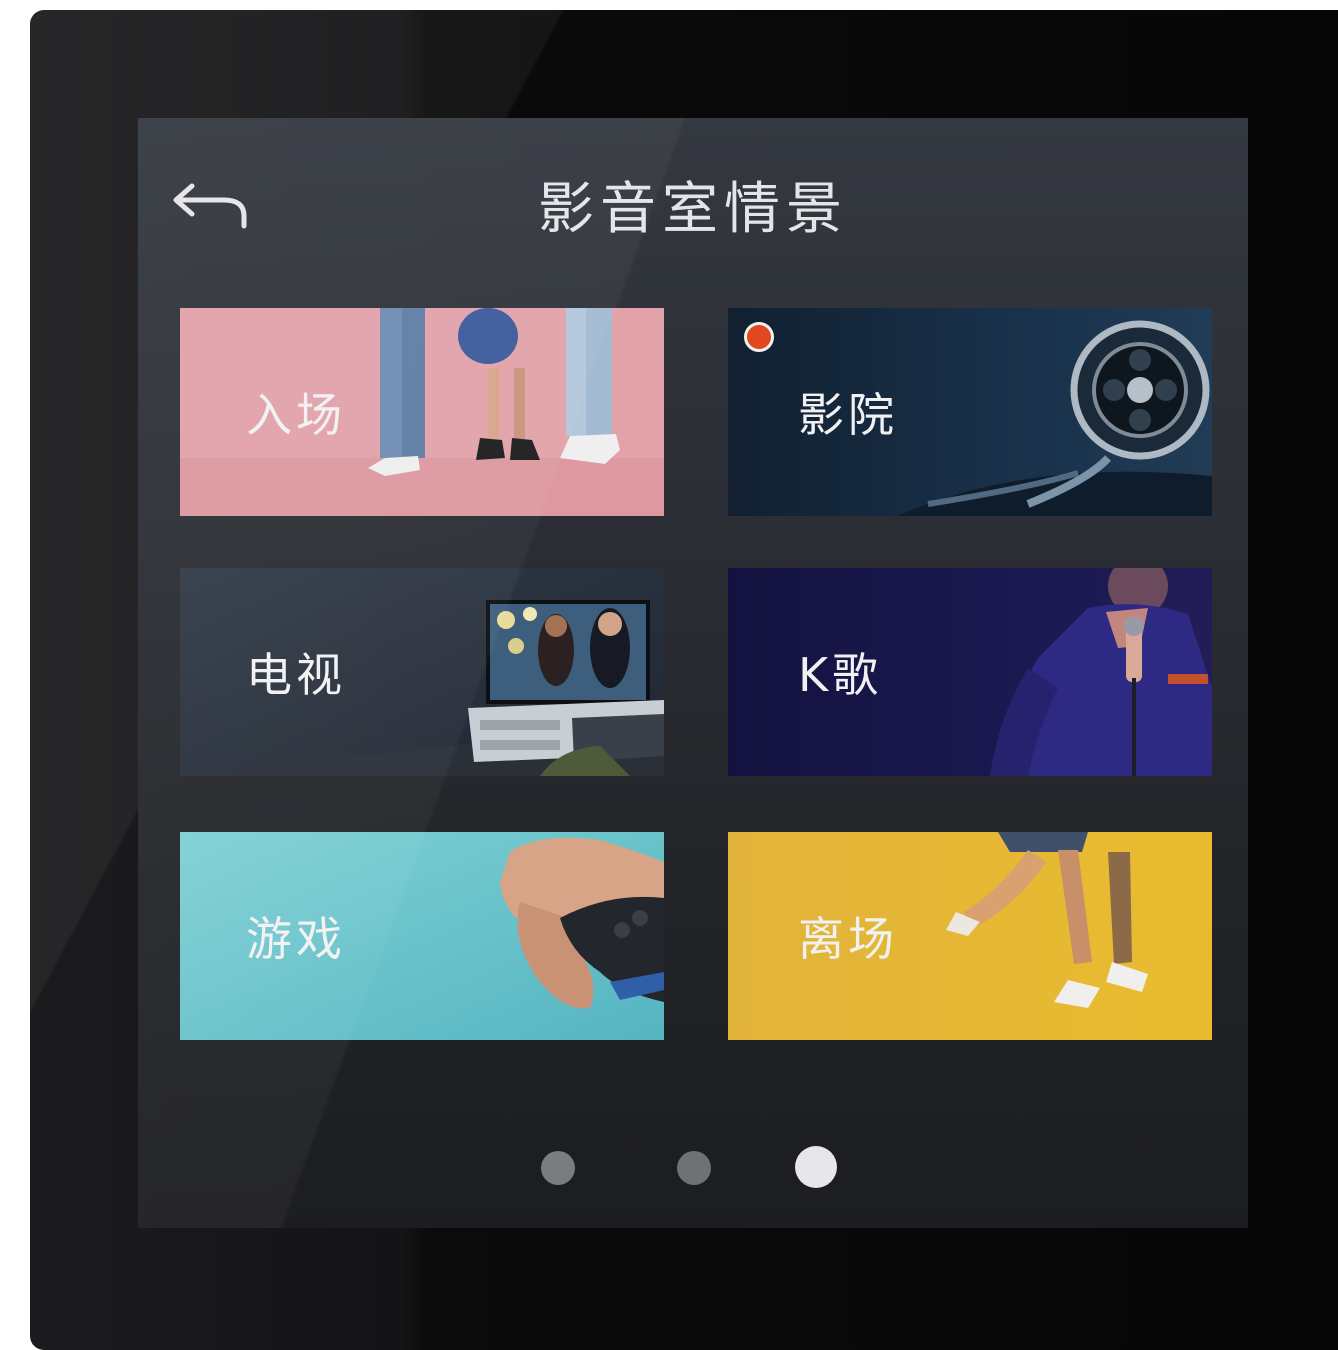  I want to click on scene-label-game: 游戏, so click(296, 939).